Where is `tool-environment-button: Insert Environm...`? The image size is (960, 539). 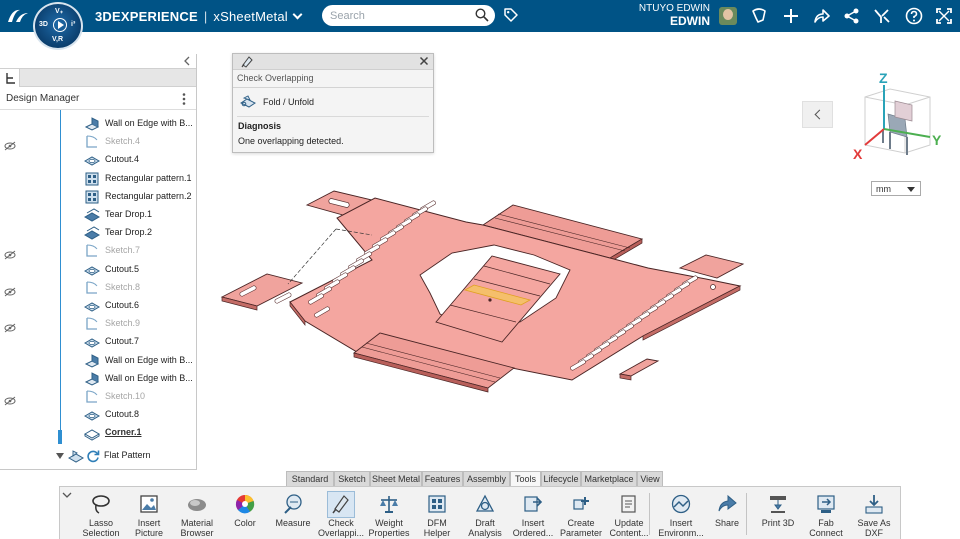
tool-environment-button: Insert Environm... is located at coordinates (680, 515).